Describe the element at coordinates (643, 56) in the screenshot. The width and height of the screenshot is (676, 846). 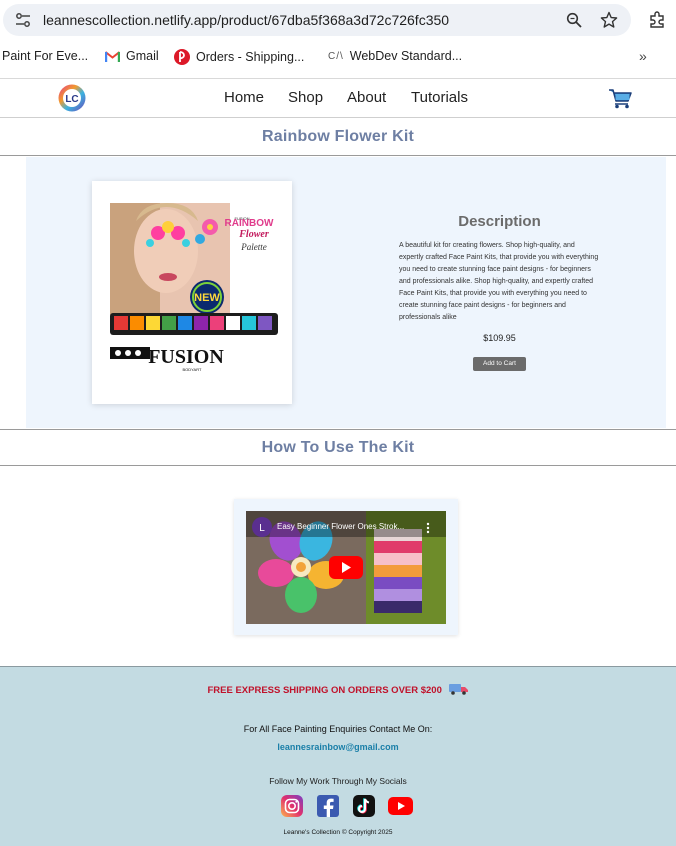
I see `more-bookmarks-icon: »` at that location.